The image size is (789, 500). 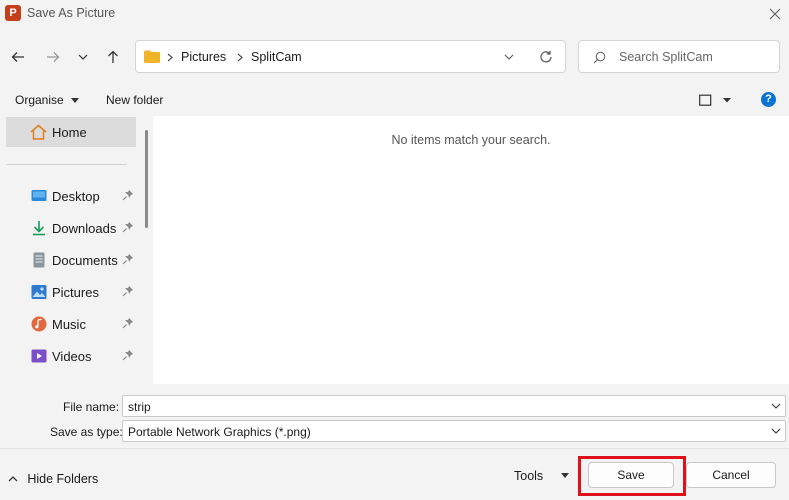 What do you see at coordinates (599, 57) in the screenshot?
I see `search-icon` at bounding box center [599, 57].